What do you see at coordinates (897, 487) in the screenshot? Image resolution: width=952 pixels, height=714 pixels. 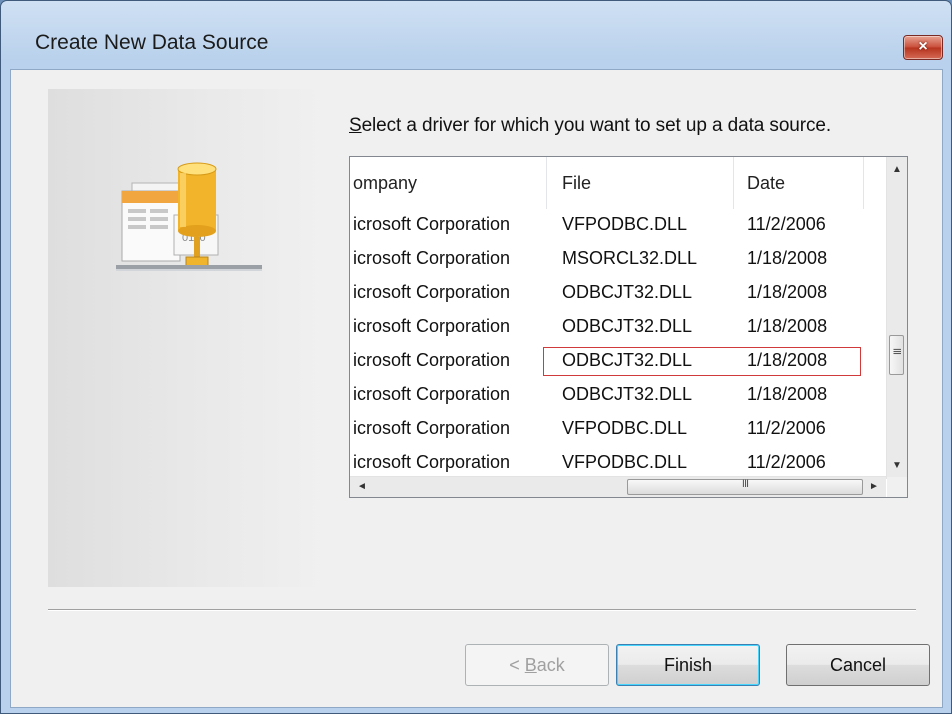 I see `scrollbar-corner` at bounding box center [897, 487].